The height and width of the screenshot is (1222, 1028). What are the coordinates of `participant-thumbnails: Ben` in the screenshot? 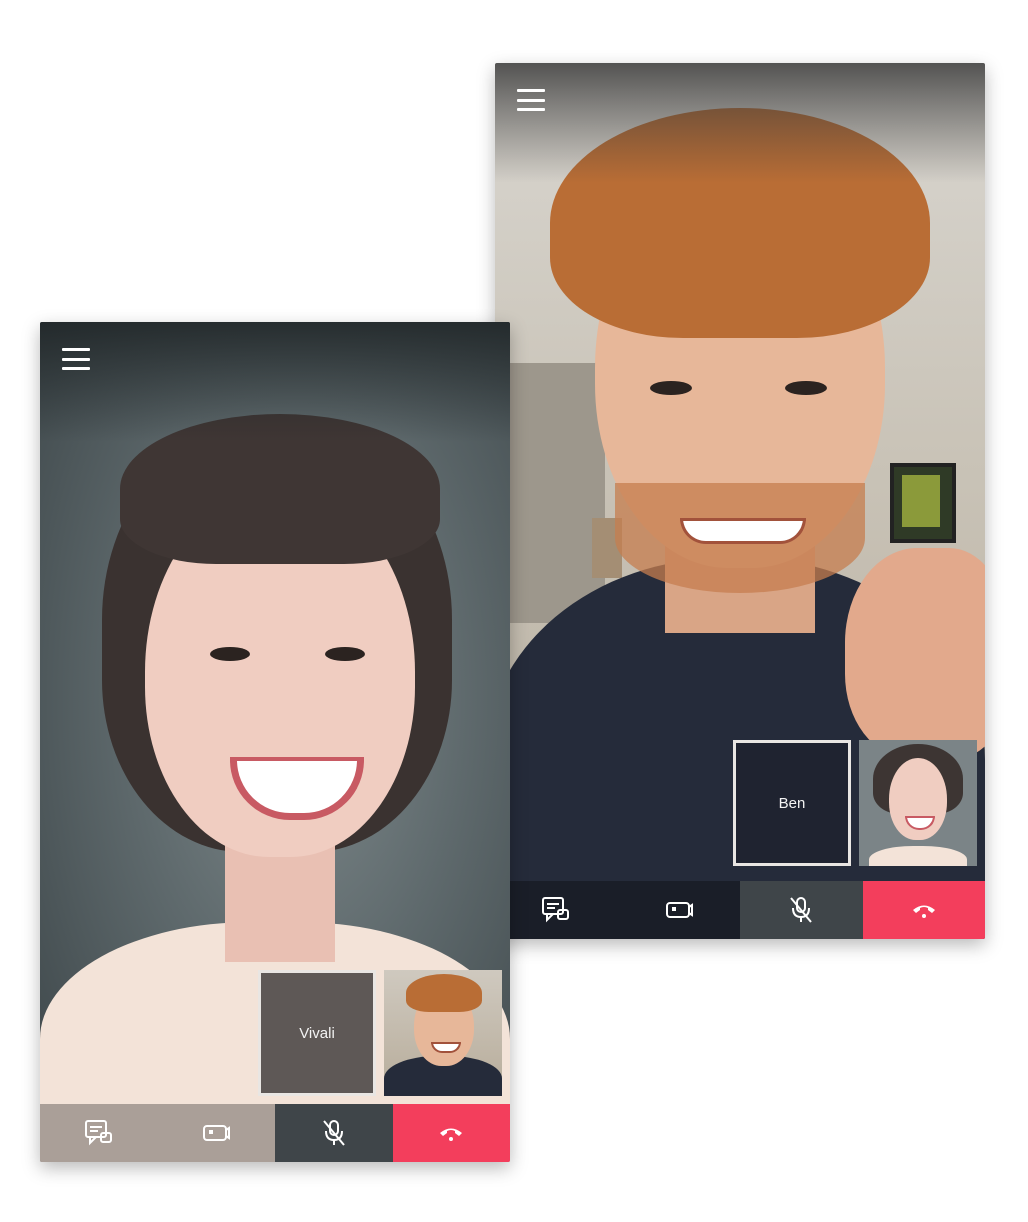 It's located at (855, 803).